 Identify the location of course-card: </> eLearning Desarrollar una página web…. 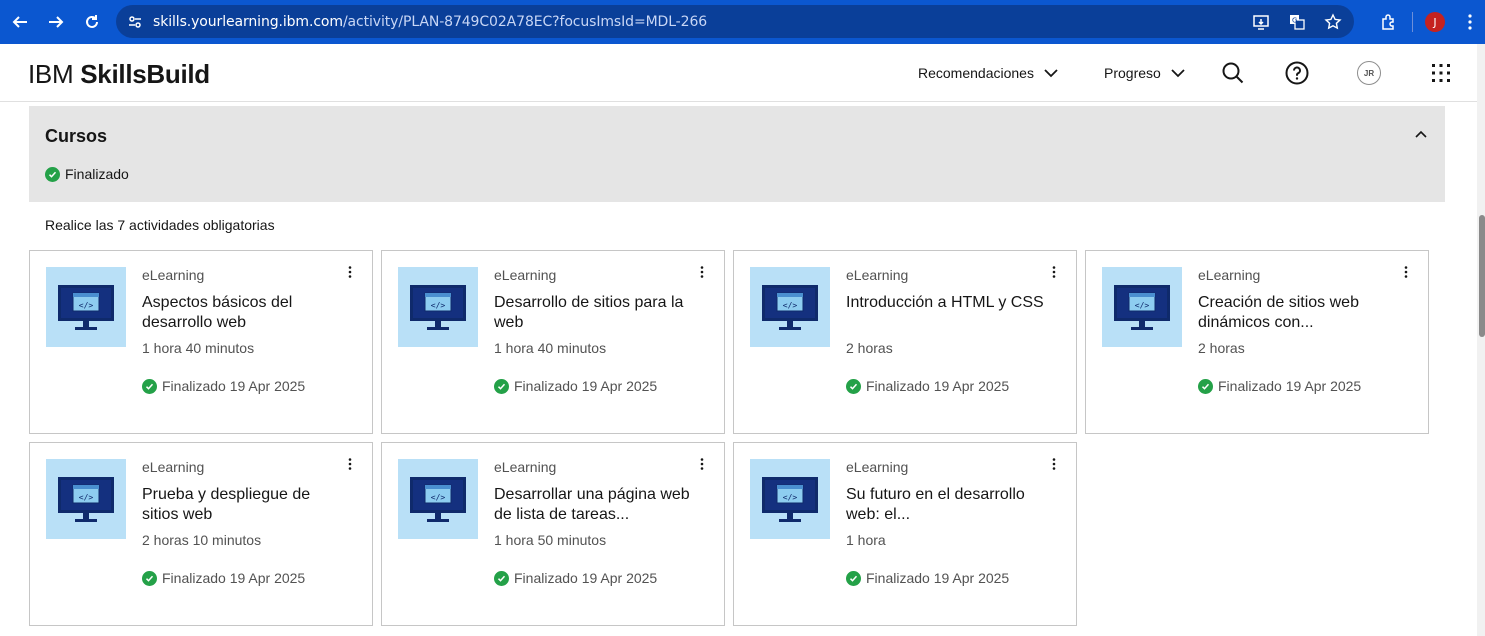
(553, 534).